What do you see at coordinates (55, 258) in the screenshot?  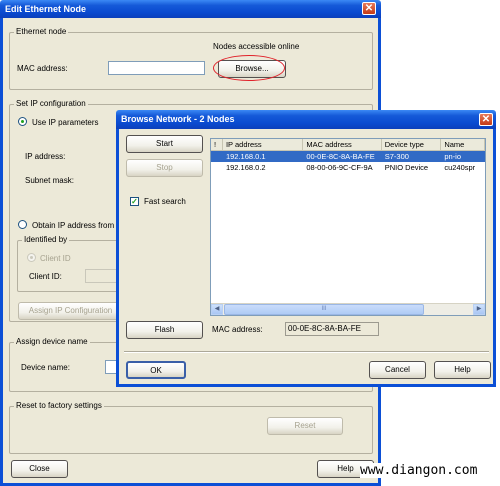 I see `client-id-radio-label: Client ID` at bounding box center [55, 258].